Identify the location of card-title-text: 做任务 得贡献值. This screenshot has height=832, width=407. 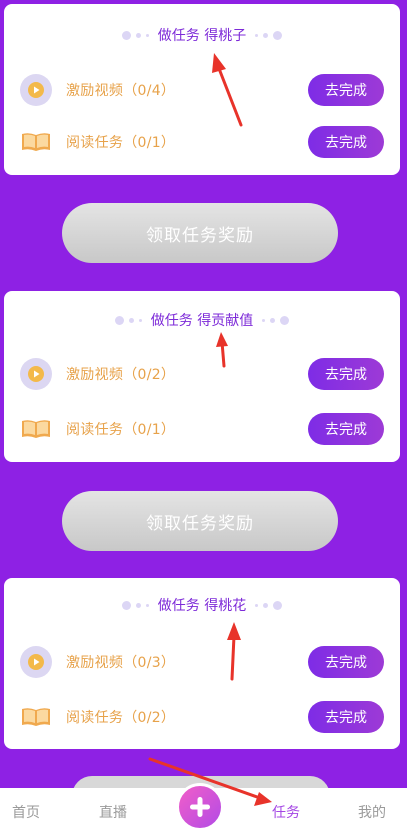
(202, 321).